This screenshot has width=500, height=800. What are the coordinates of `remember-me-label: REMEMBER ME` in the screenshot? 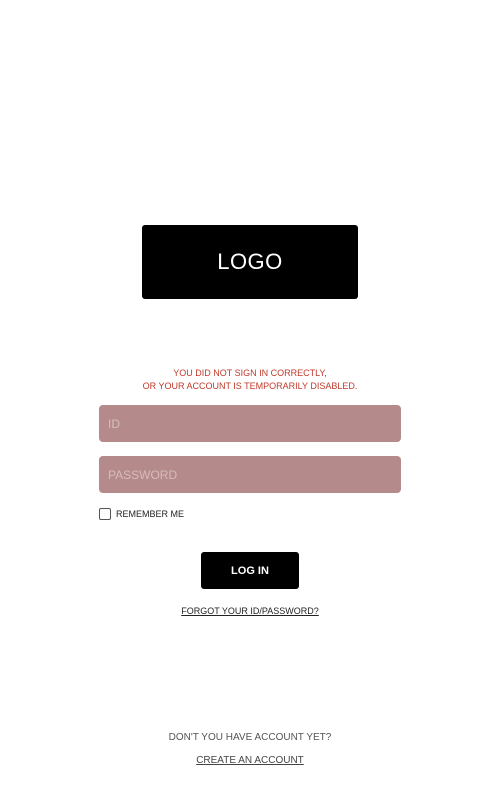 It's located at (150, 514).